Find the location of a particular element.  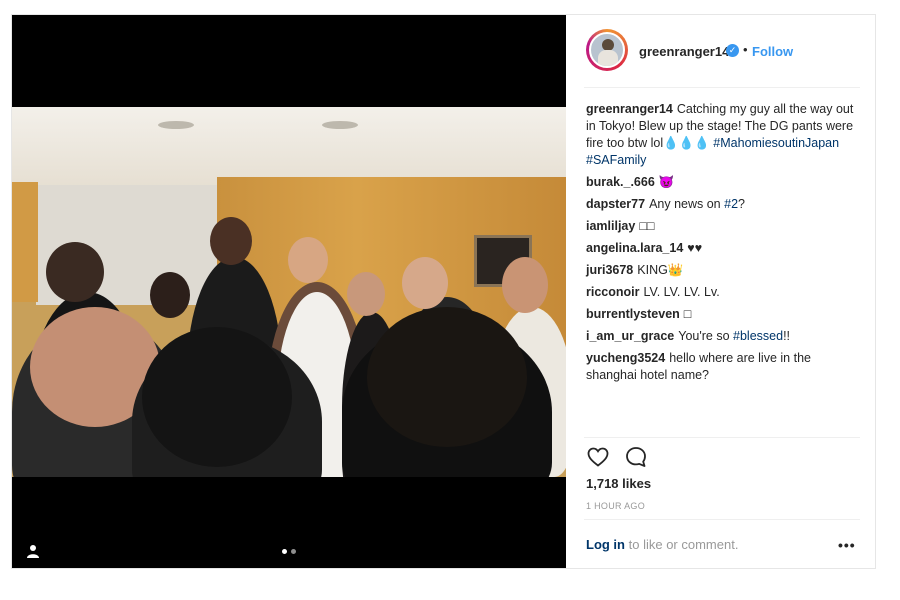

comment-username: burak._.666 is located at coordinates (620, 182).